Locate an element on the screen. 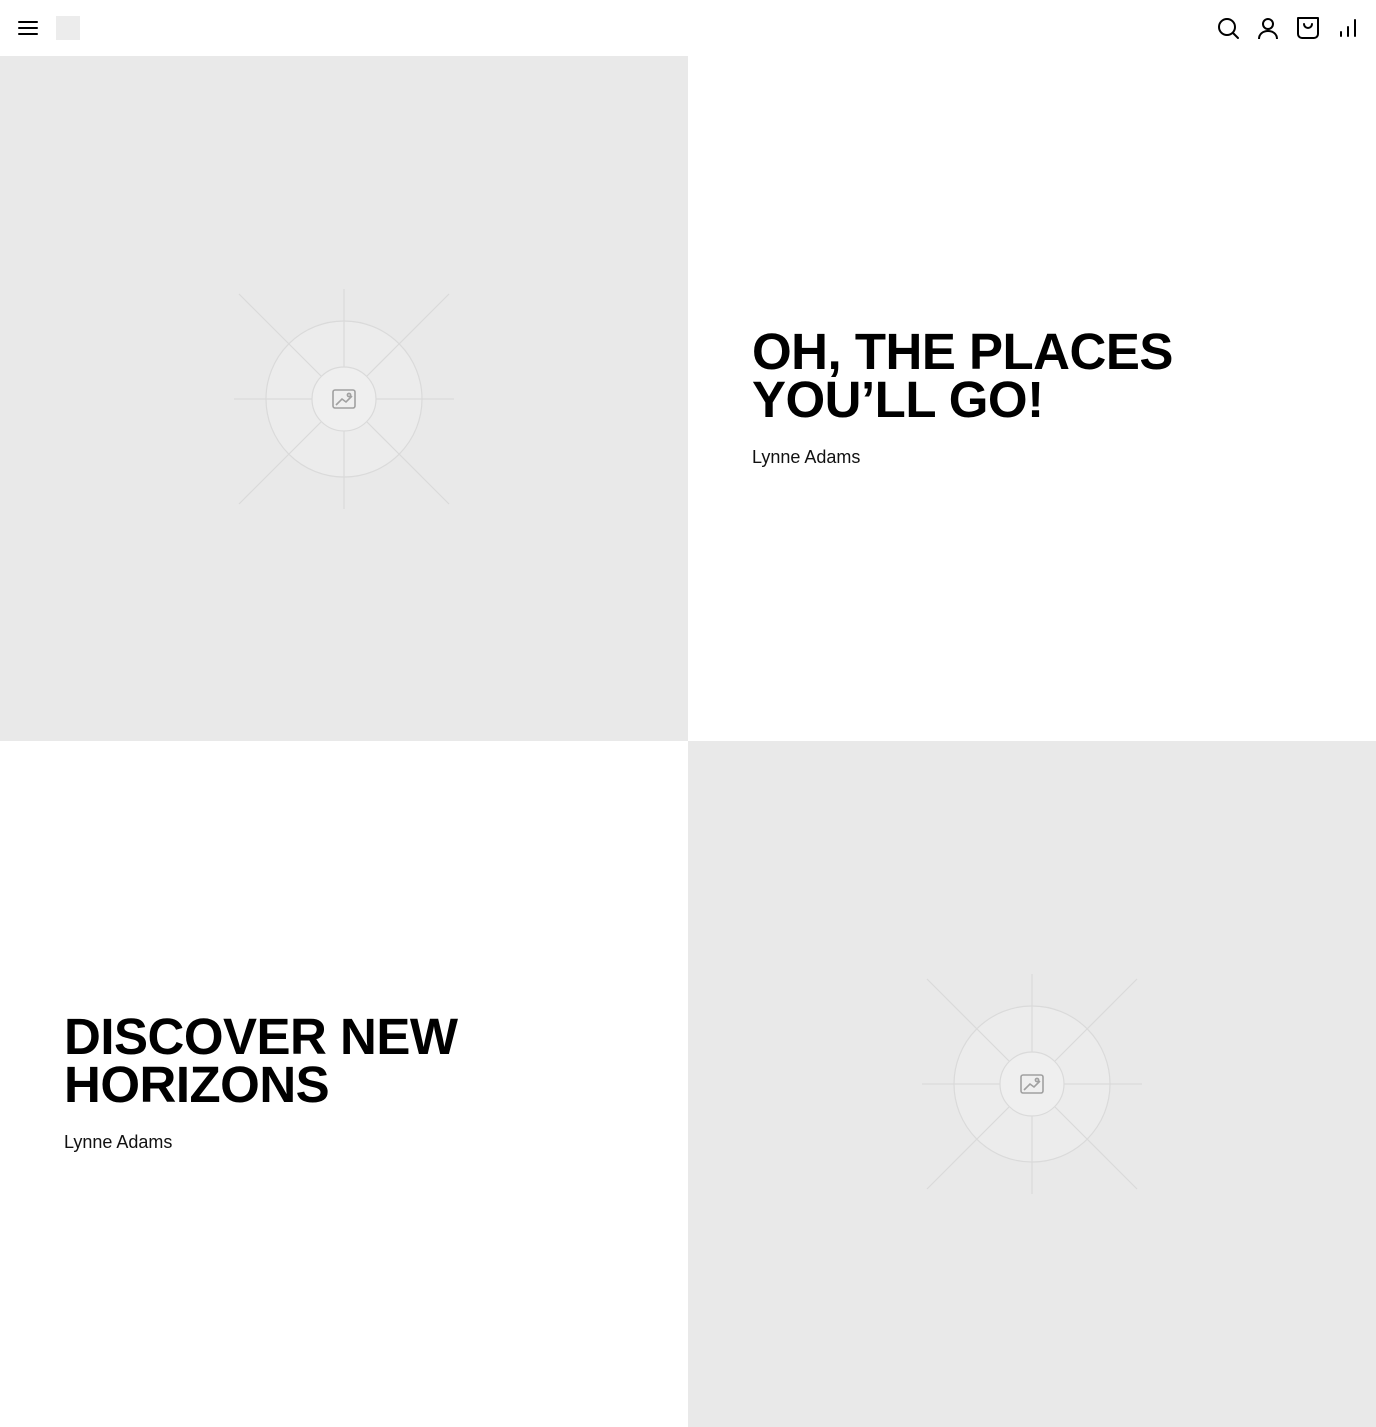 Image resolution: width=1376 pixels, height=1427 pixels. user-account-icon is located at coordinates (1268, 28).